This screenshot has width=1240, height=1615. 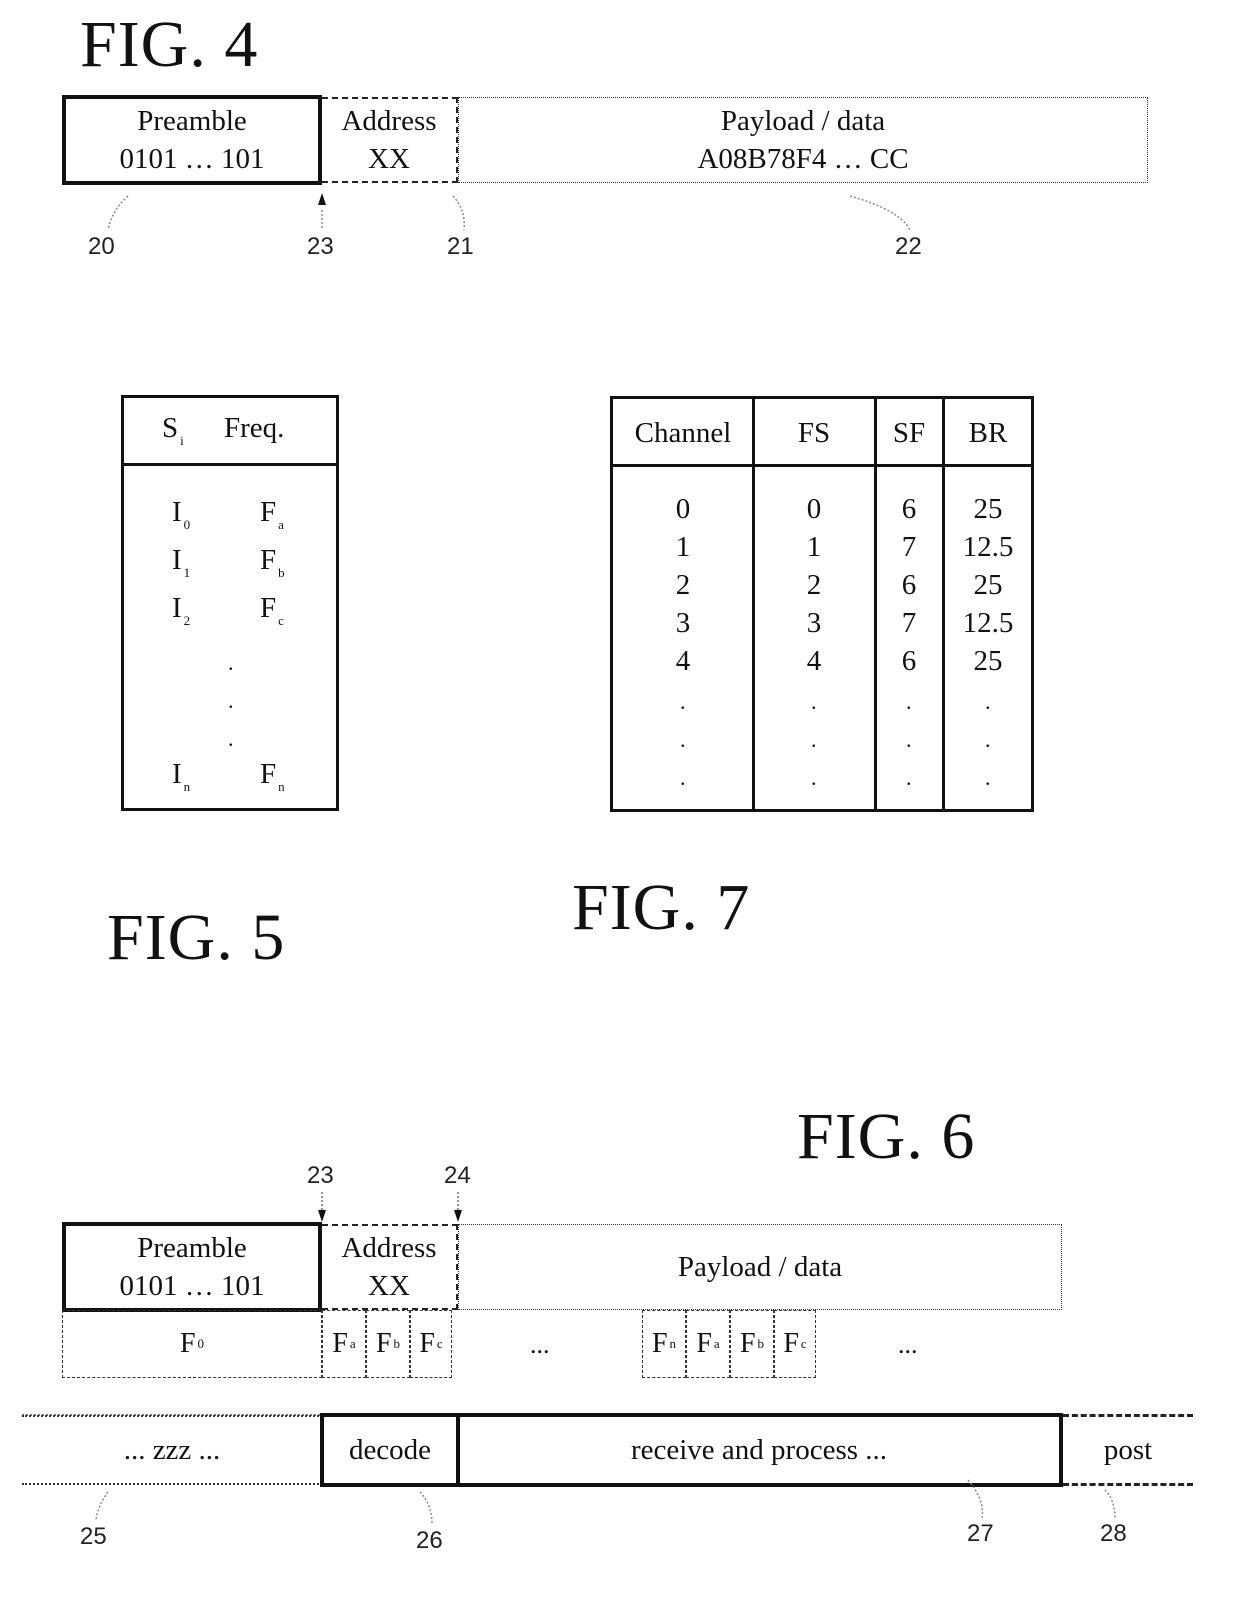 What do you see at coordinates (458, 1216) in the screenshot?
I see `fig6-t24-marker-icon` at bounding box center [458, 1216].